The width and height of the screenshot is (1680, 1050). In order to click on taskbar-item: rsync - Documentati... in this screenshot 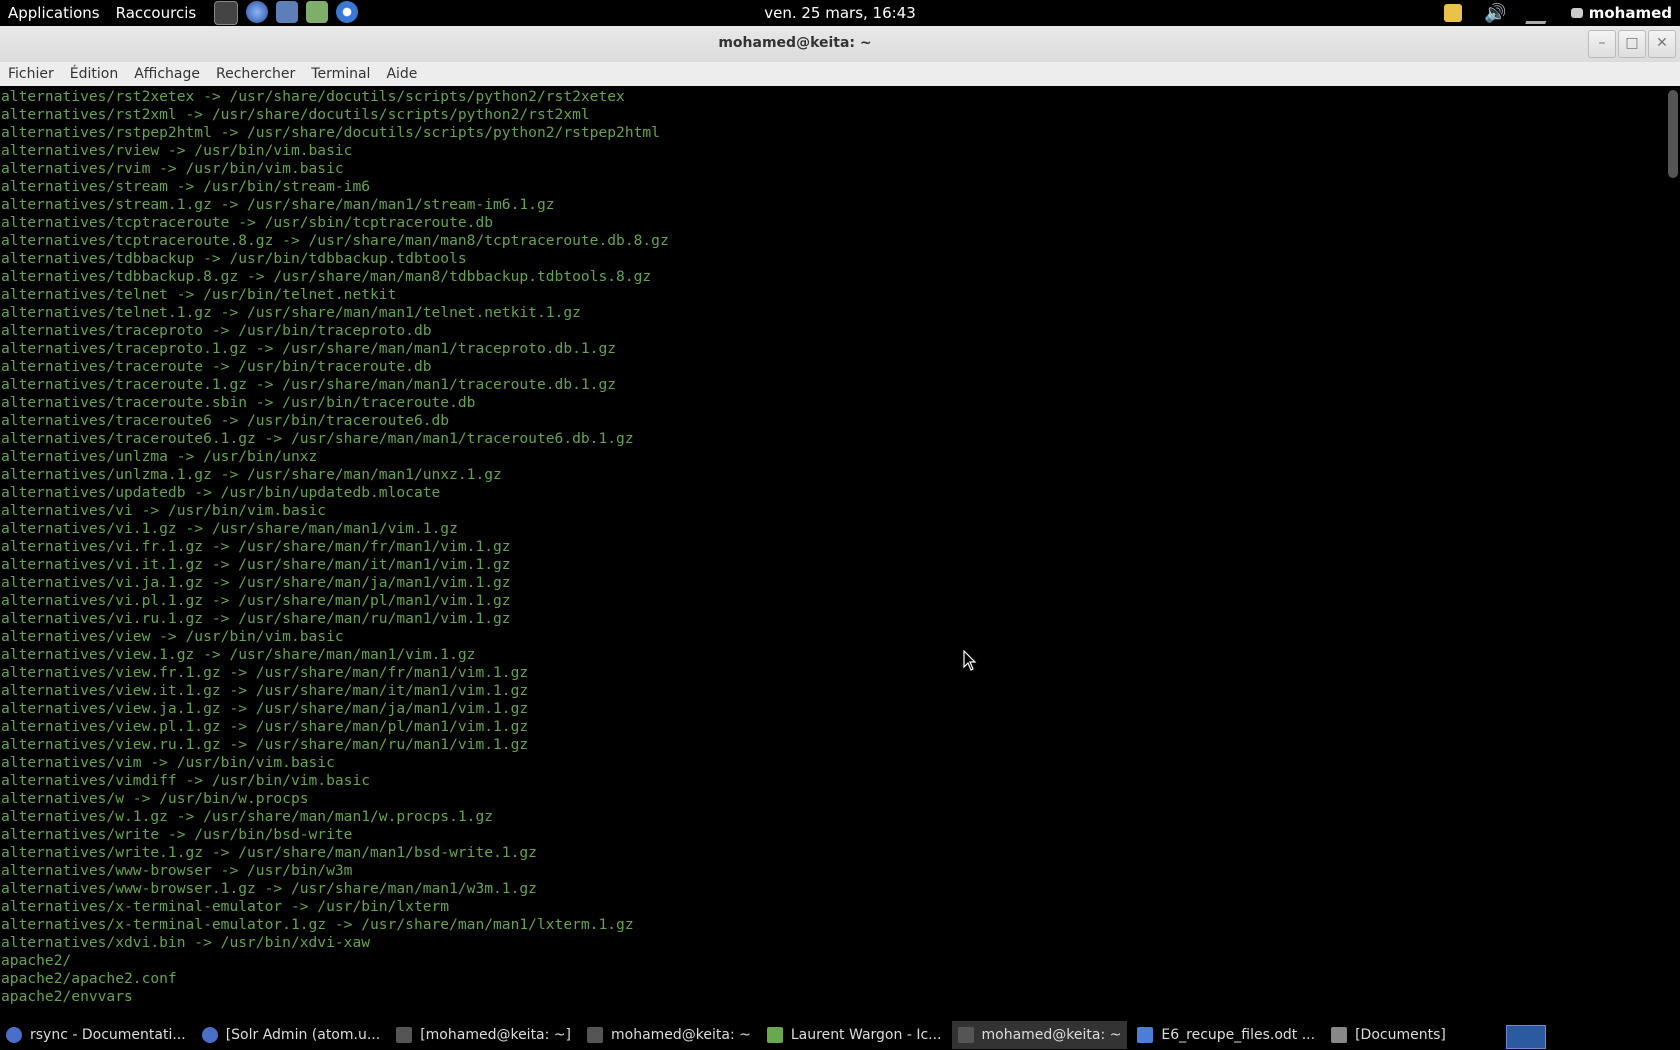, I will do `click(96, 1035)`.